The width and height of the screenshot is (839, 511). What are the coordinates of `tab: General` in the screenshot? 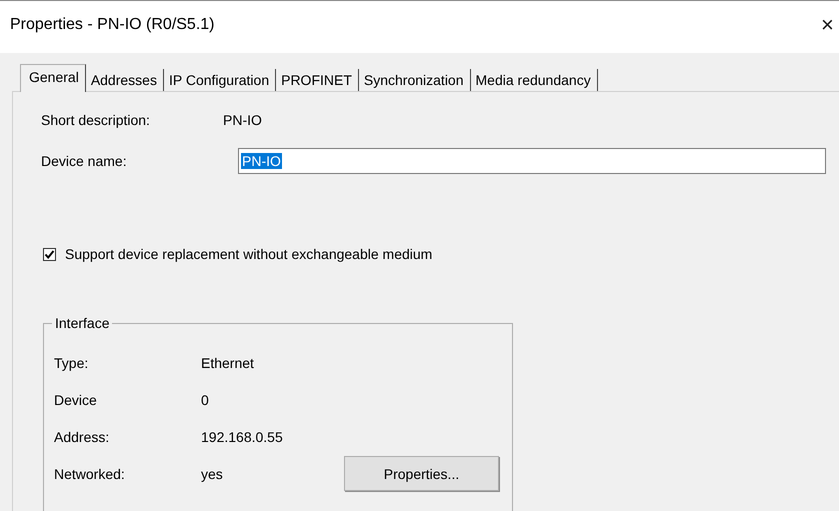 It's located at (53, 78).